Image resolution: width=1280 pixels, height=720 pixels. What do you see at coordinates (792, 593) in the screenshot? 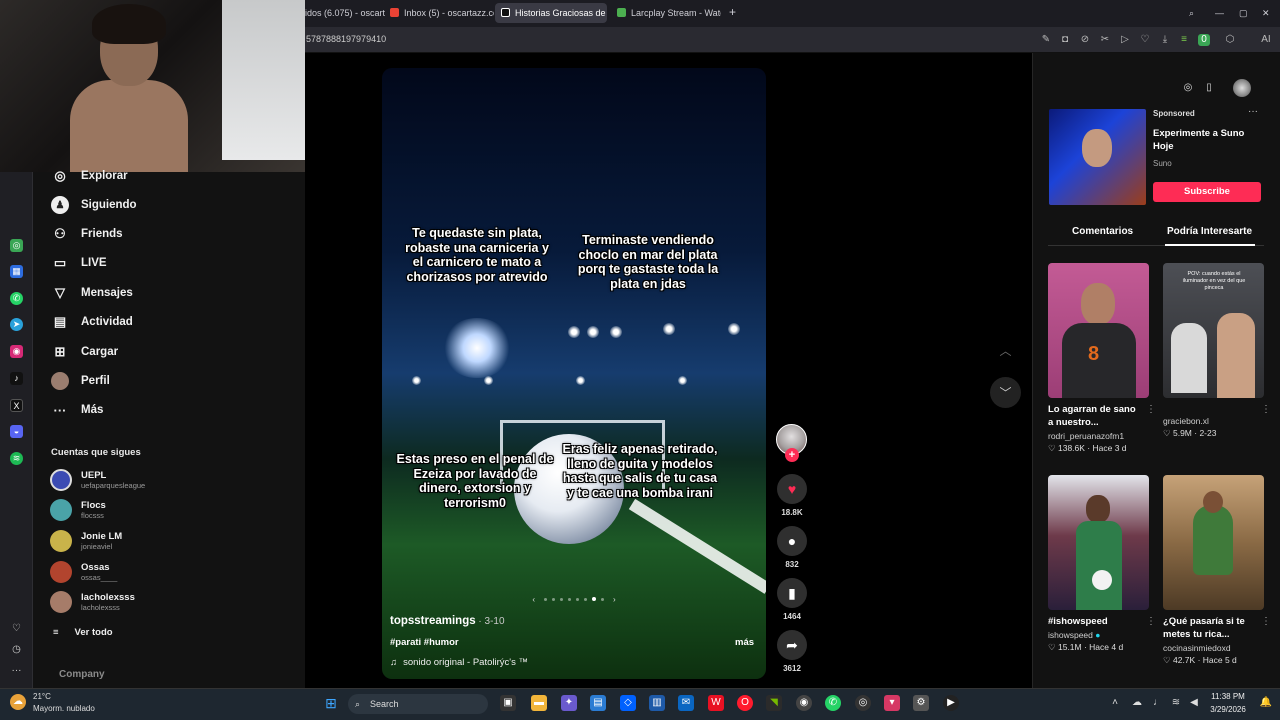
I see `bookmark-icon: ▮` at bounding box center [792, 593].